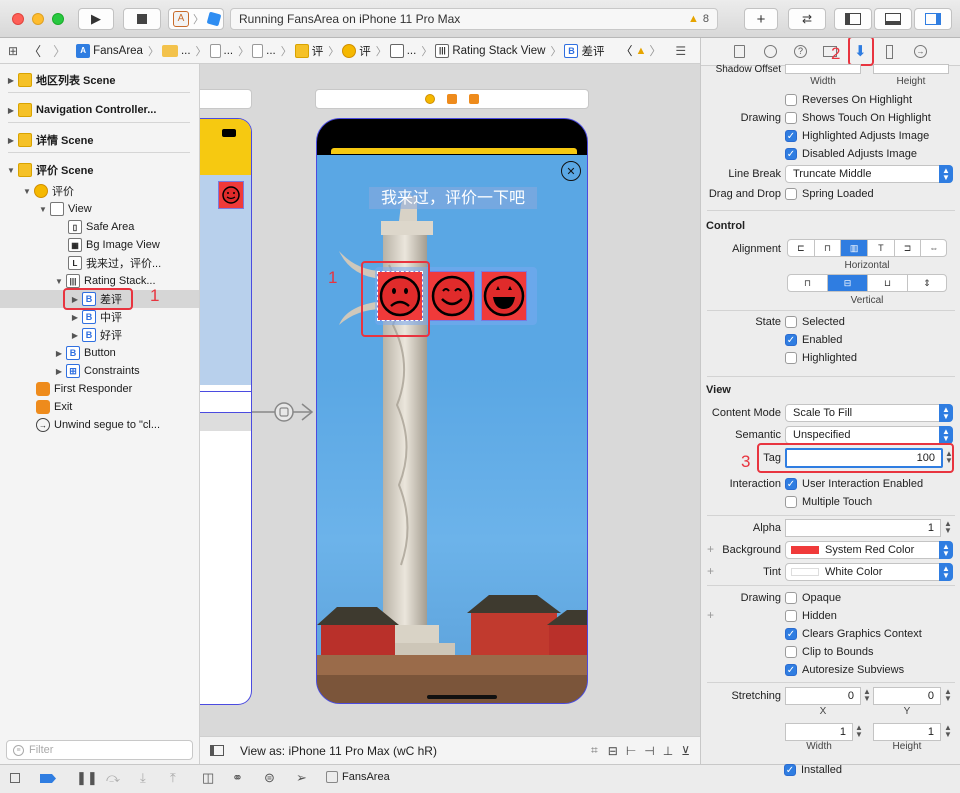  Describe the element at coordinates (854, 484) in the screenshot. I see `user-interaction-checkbox: ✓ User Interaction Enabled` at that location.